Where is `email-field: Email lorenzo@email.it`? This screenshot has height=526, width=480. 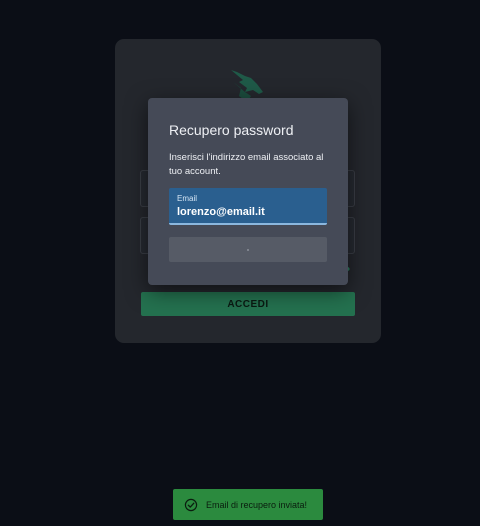 email-field: Email lorenzo@email.it is located at coordinates (248, 206).